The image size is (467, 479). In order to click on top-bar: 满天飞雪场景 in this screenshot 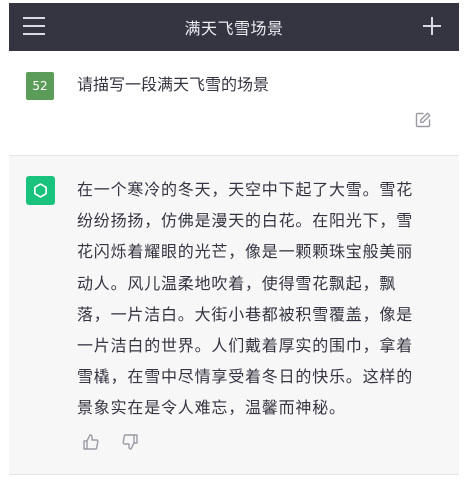, I will do `click(234, 27)`.